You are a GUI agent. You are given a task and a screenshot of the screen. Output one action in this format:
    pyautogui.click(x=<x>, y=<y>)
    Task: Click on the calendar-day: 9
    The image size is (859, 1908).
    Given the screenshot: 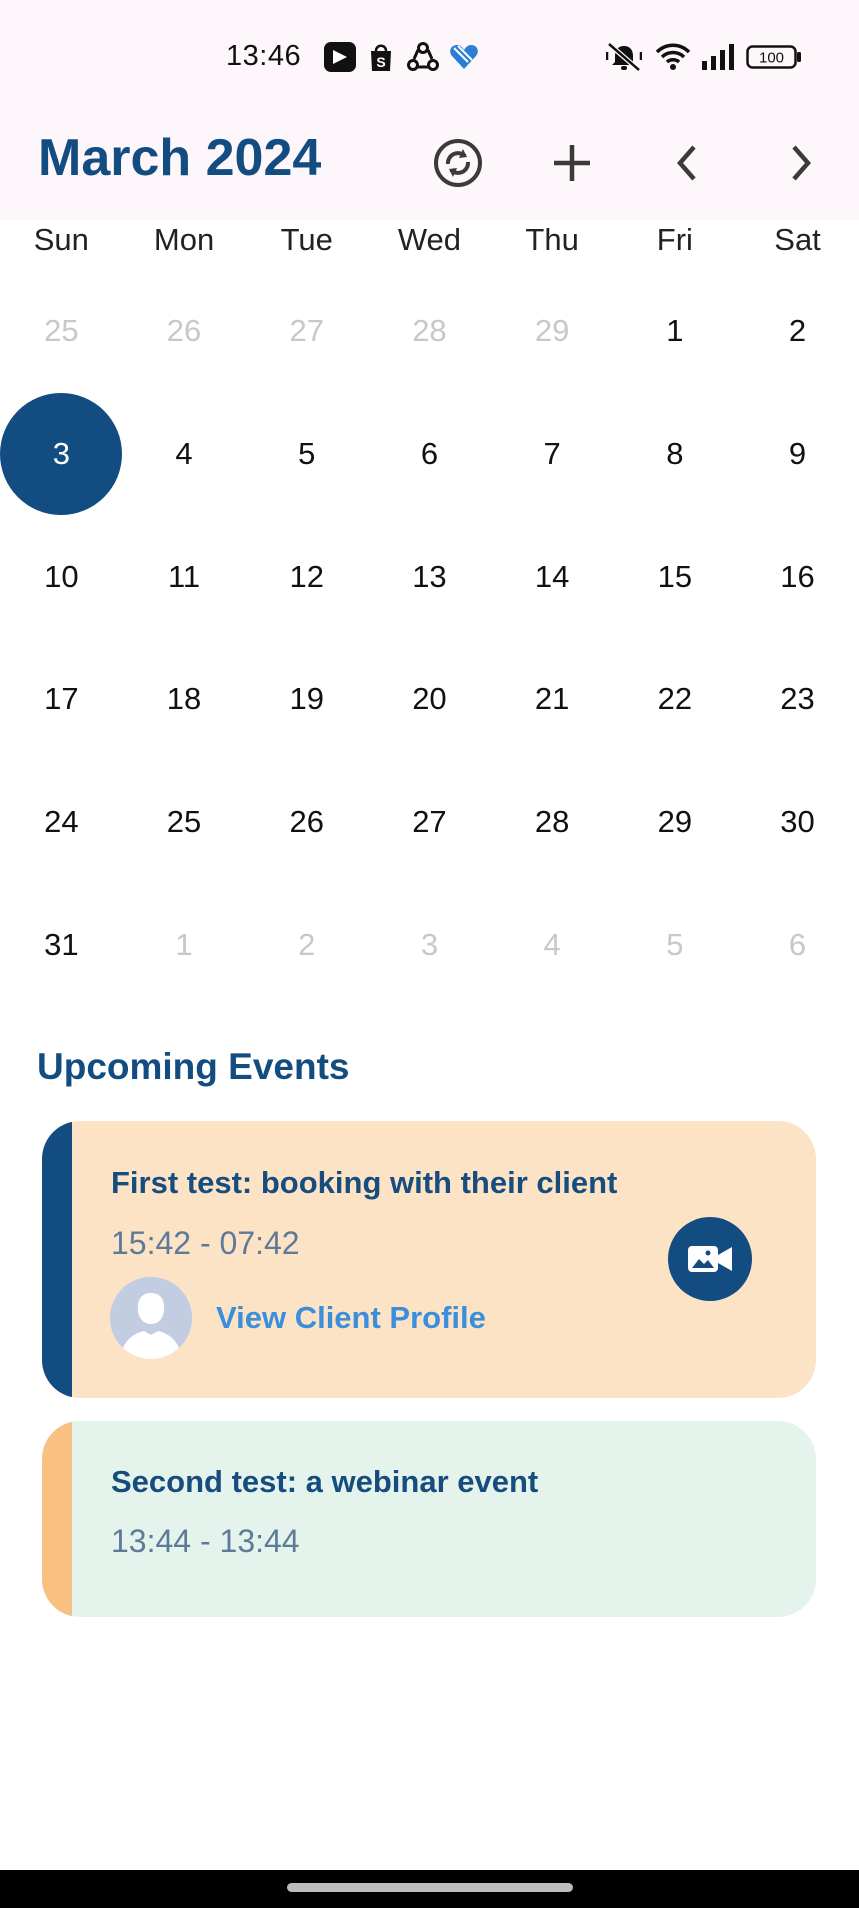 What is the action you would take?
    pyautogui.click(x=797, y=454)
    